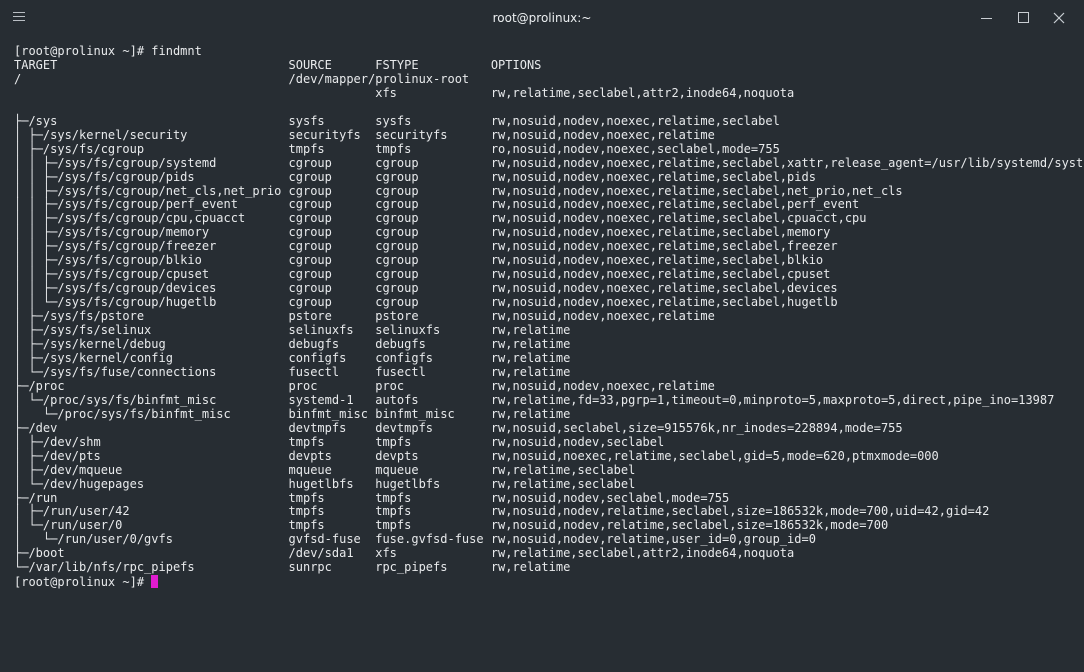 The width and height of the screenshot is (1084, 672). I want to click on close-icon, so click(1059, 18).